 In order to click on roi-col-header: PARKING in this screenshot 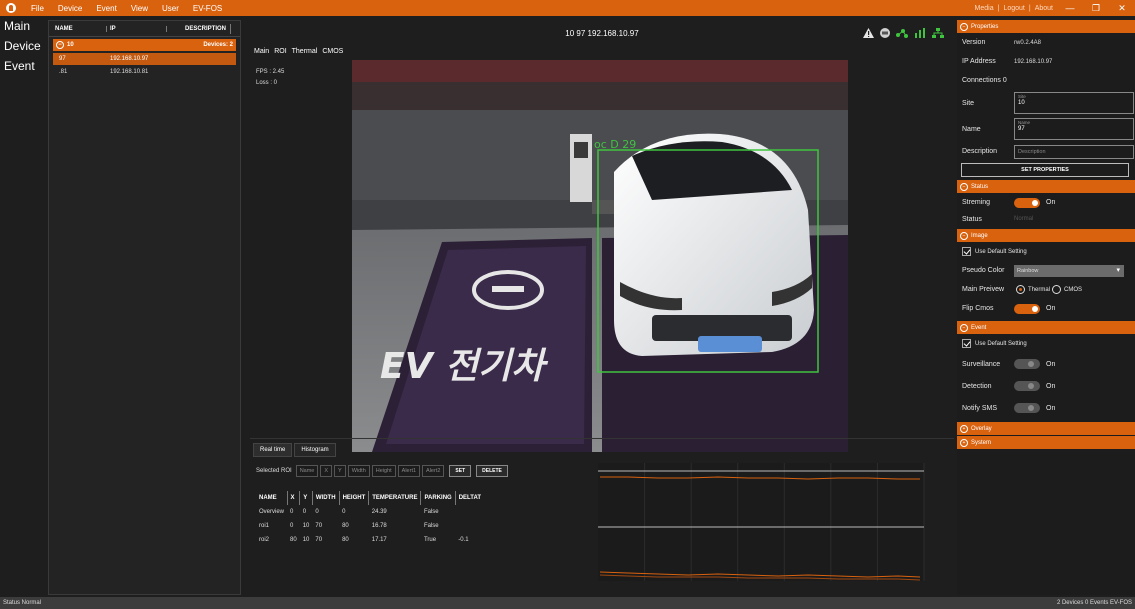, I will do `click(438, 498)`.